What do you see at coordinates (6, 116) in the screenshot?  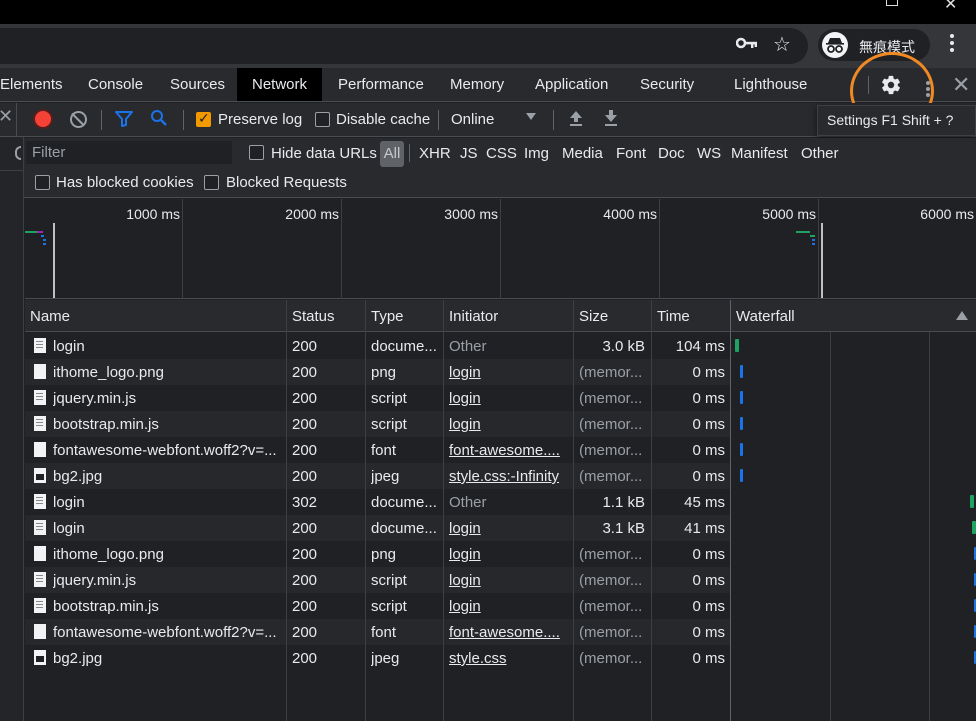 I see `drawer-close-icon: ✕` at bounding box center [6, 116].